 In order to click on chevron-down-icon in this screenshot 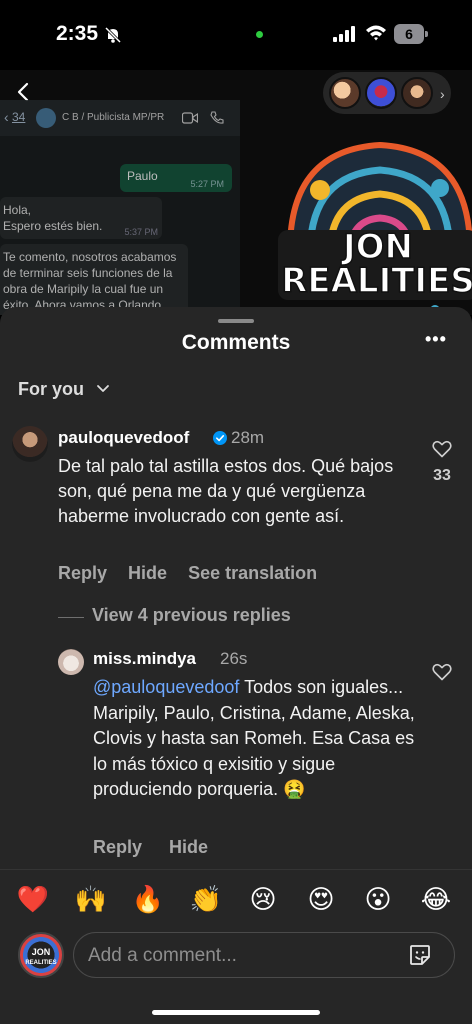, I will do `click(103, 388)`.